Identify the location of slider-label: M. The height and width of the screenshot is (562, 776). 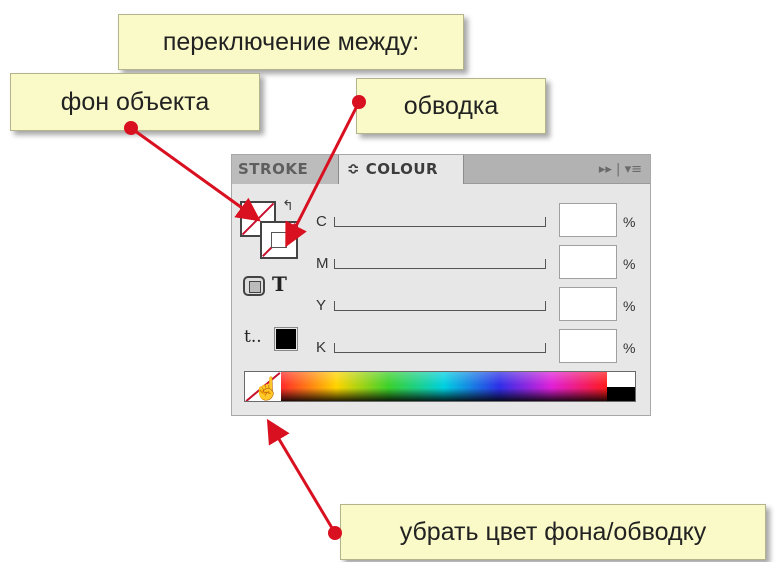
(322, 263).